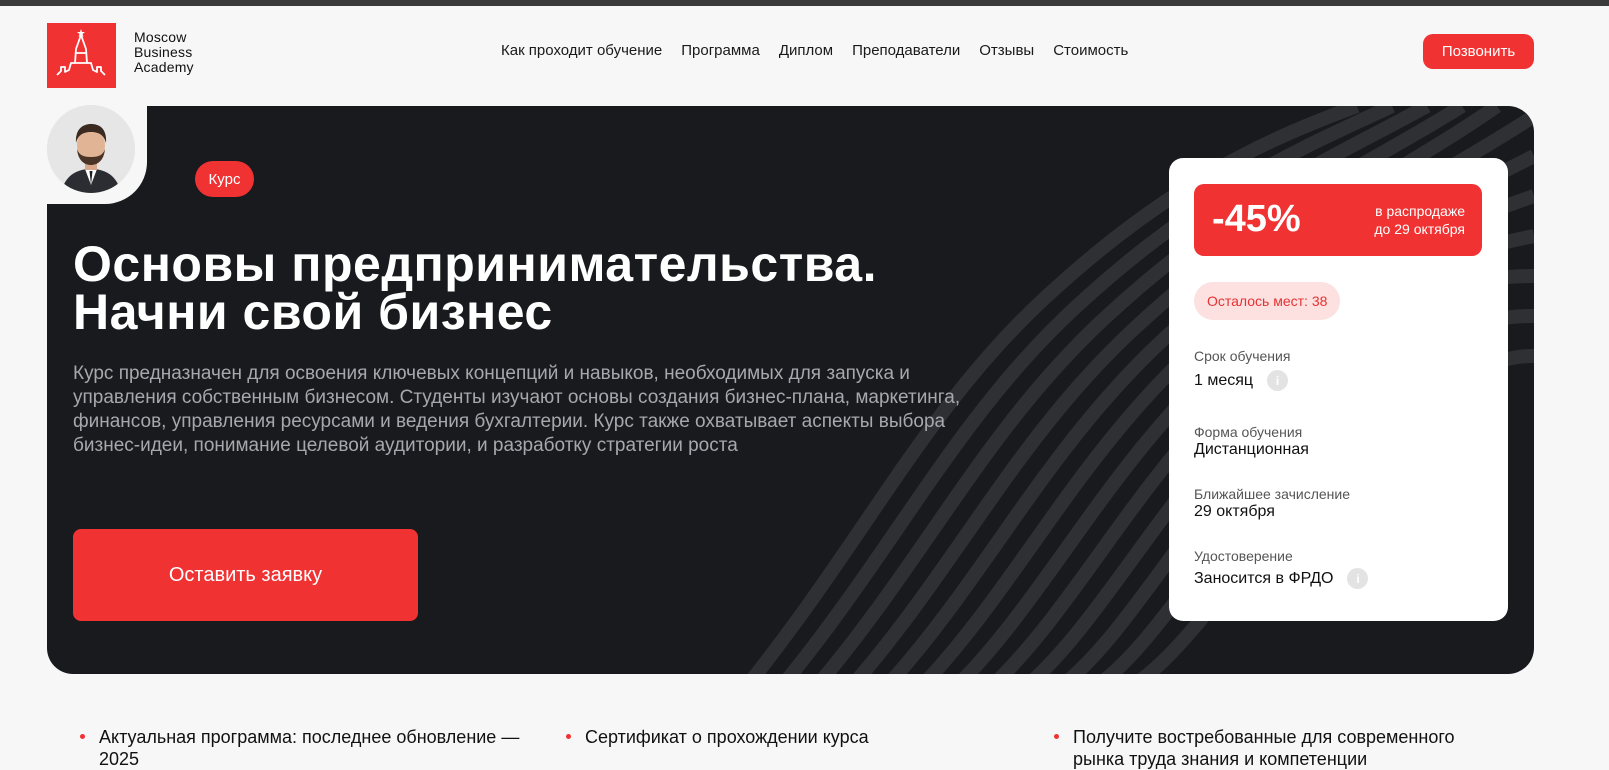 The height and width of the screenshot is (770, 1609). I want to click on sale-note: в распродаже до 29 октября, so click(1419, 220).